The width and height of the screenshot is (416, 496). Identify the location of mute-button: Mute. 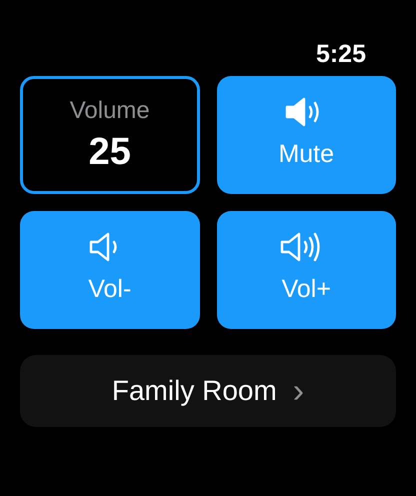
(306, 135).